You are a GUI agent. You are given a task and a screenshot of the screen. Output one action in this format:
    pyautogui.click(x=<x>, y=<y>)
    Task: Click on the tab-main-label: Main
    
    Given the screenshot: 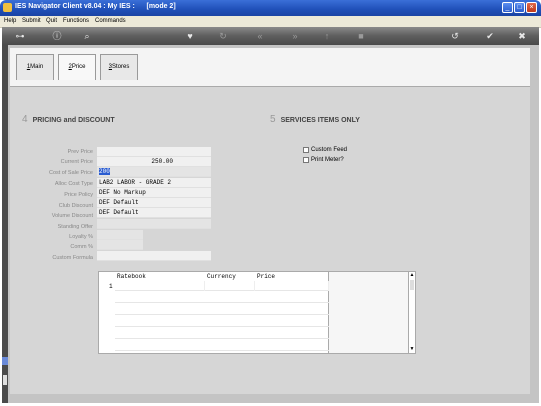 What is the action you would take?
    pyautogui.click(x=37, y=67)
    